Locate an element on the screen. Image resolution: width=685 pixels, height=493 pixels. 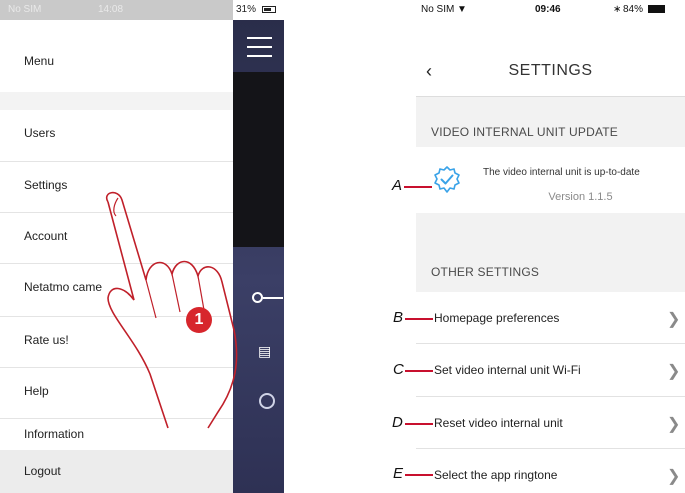
light-icon is located at coordinates (267, 401).